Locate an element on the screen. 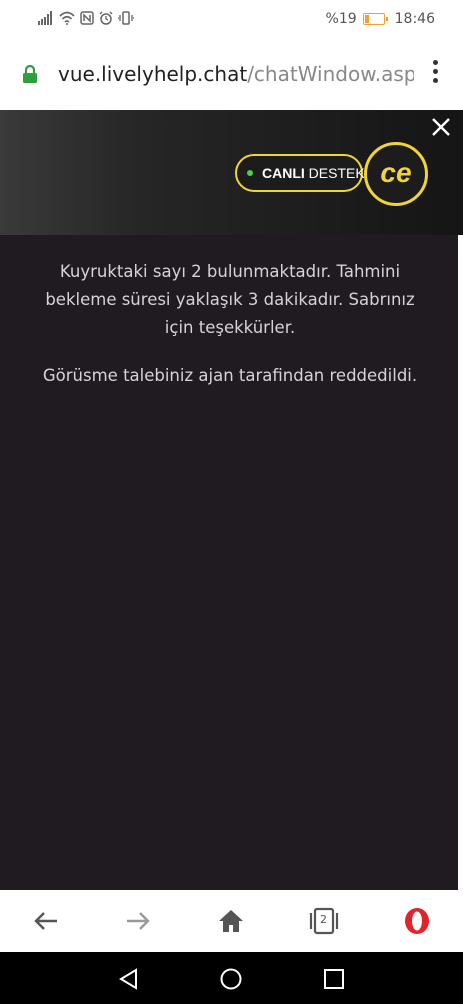 The image size is (463, 1004). live-support-label: CANLI DESTEK is located at coordinates (313, 173).